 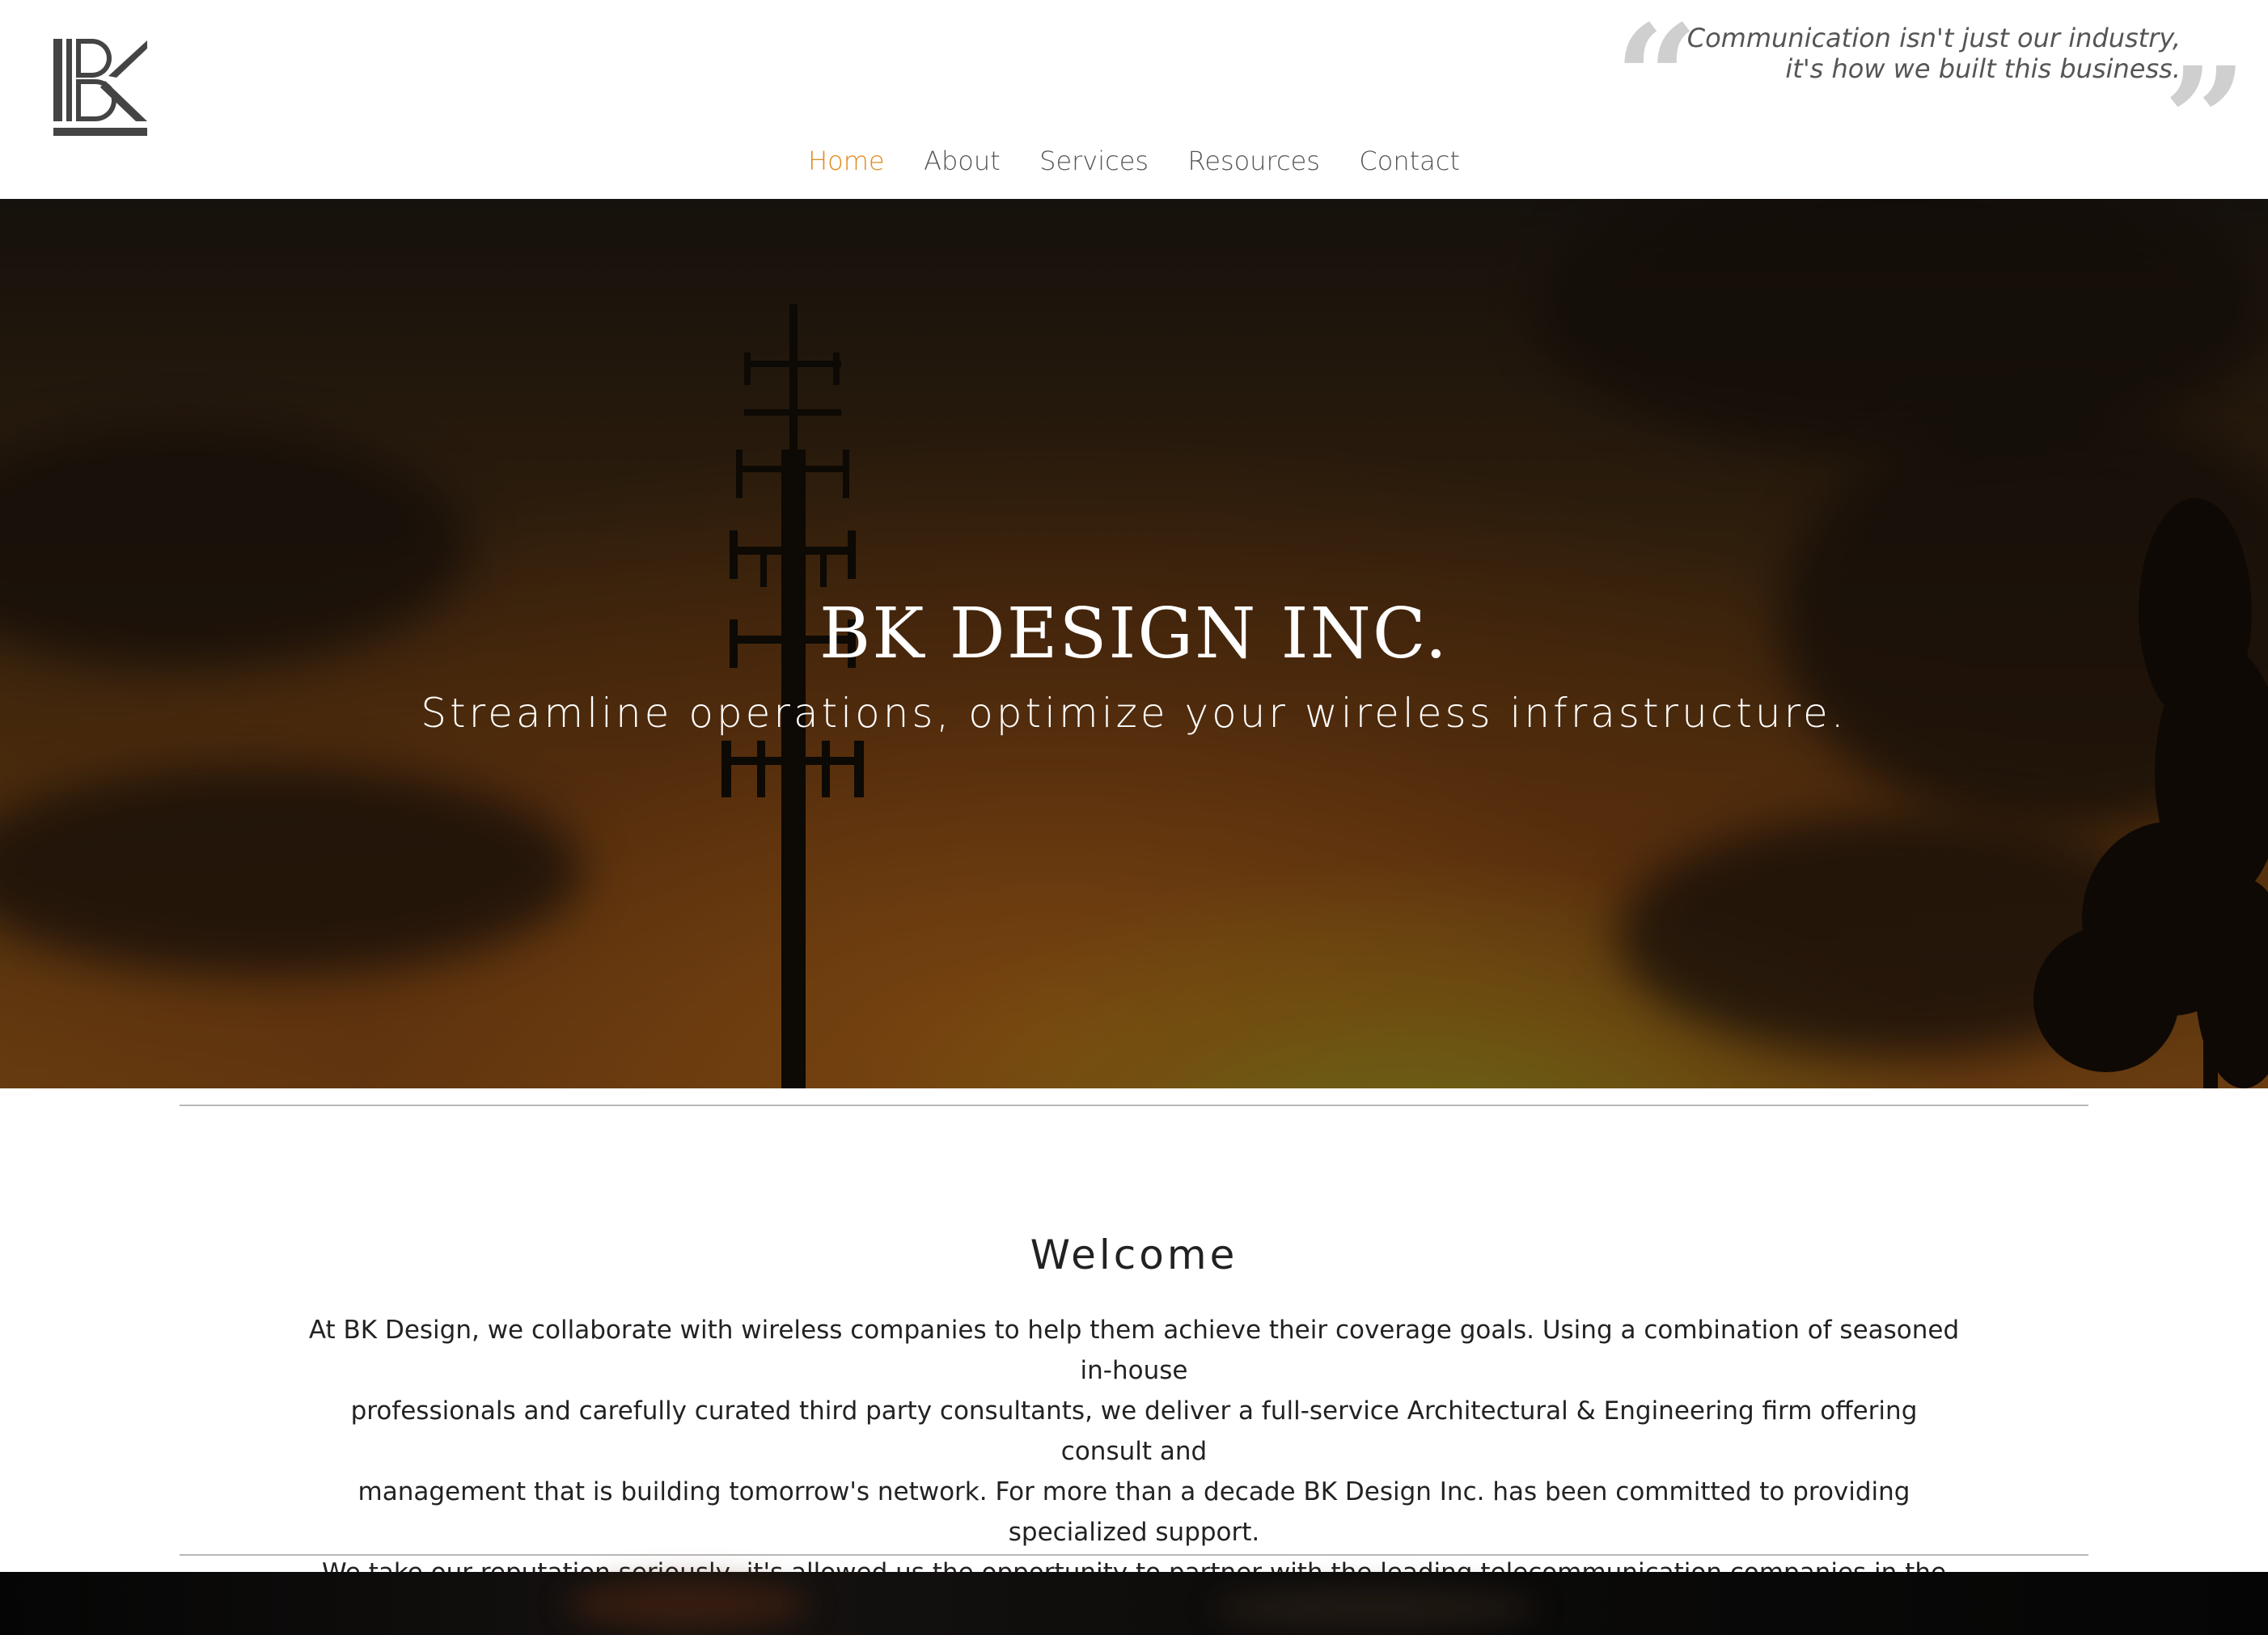 What do you see at coordinates (1983, 68) in the screenshot?
I see `tagline-line-2: it's how we built this business.` at bounding box center [1983, 68].